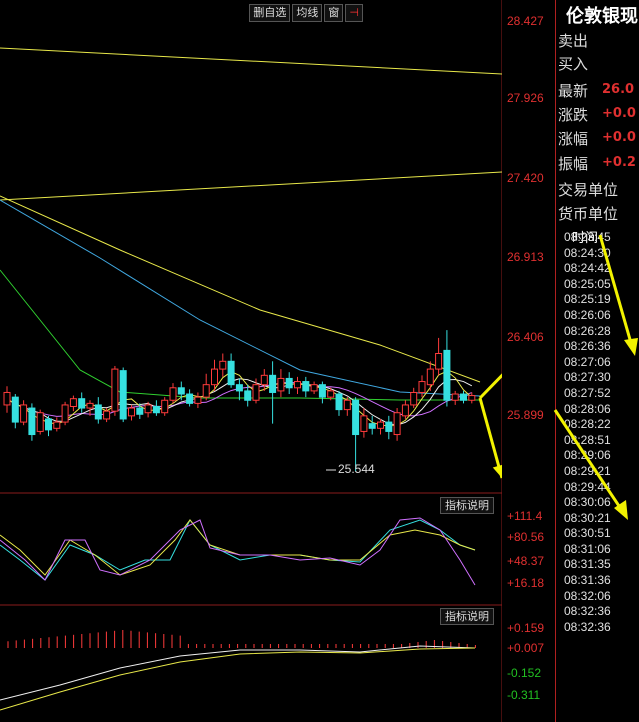 The width and height of the screenshot is (639, 722). I want to click on tick-time: 08:26:36, so click(587, 346).